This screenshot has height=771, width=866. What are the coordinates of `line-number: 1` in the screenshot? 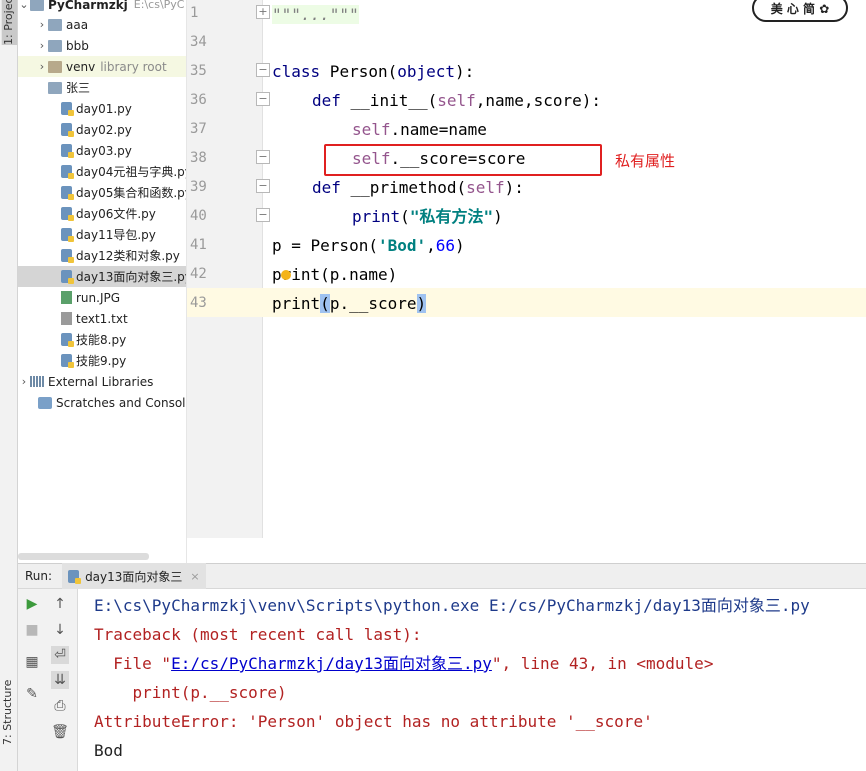 It's located at (194, 13).